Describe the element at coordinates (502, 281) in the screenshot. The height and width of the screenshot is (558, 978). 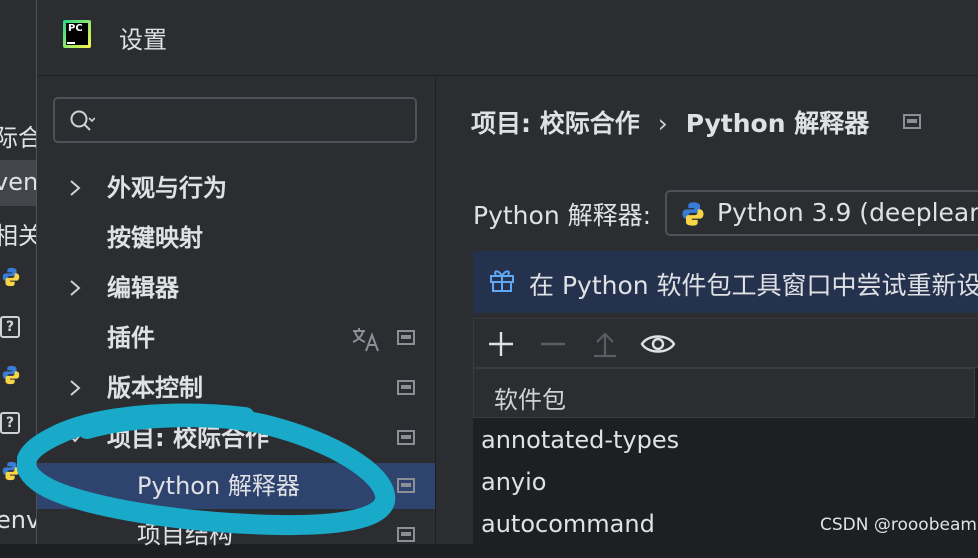
I see `gift-icon` at that location.